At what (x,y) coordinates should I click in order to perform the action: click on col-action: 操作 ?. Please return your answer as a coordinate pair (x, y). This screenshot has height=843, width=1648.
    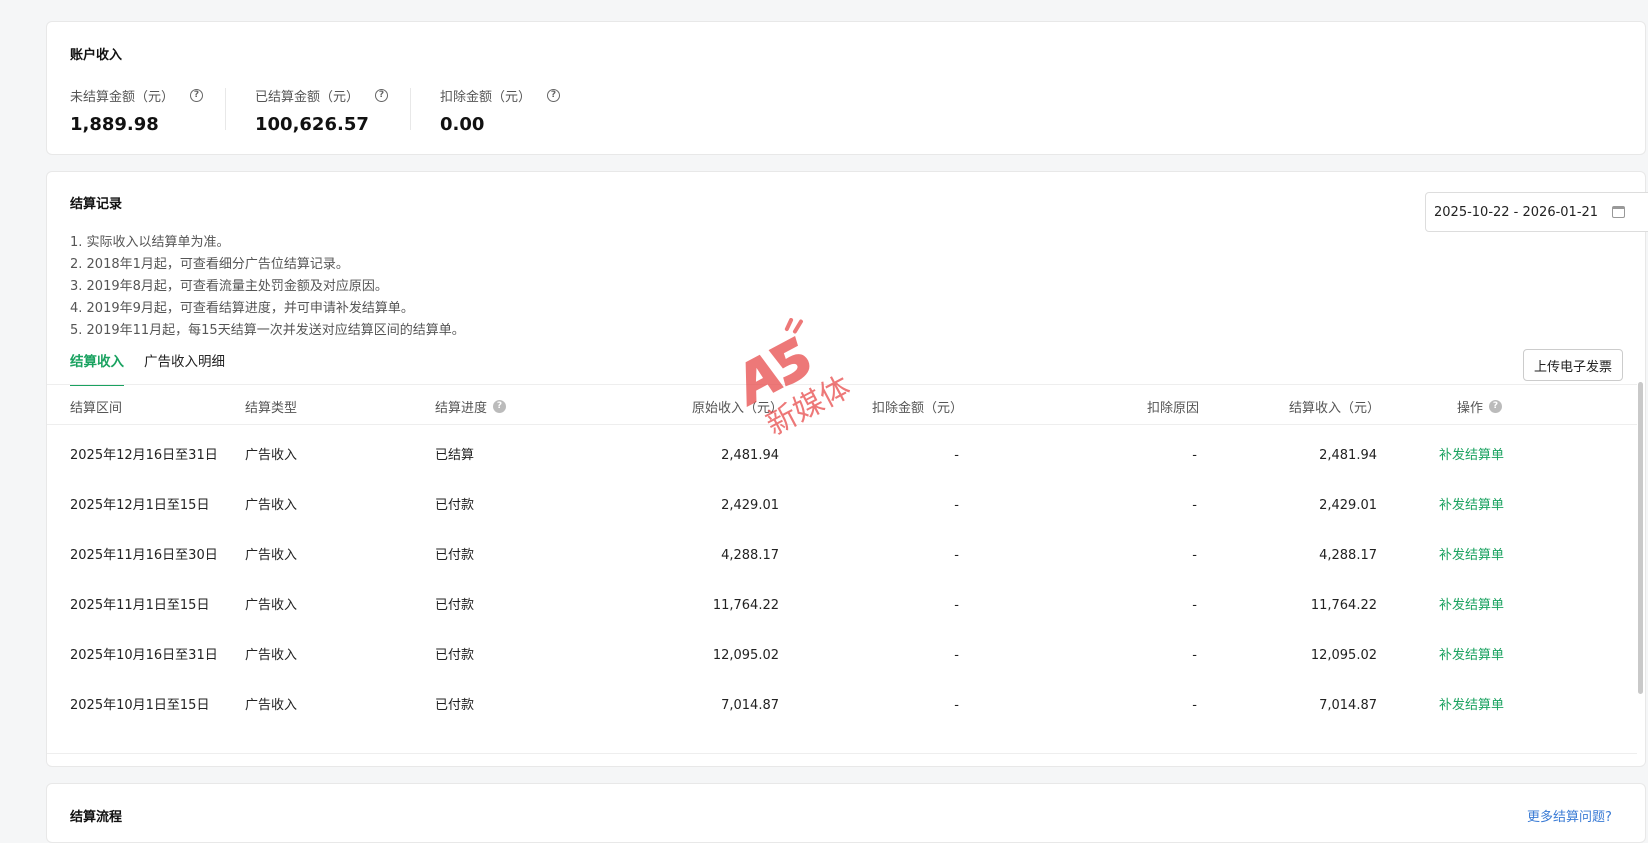
    Looking at the image, I should click on (1480, 406).